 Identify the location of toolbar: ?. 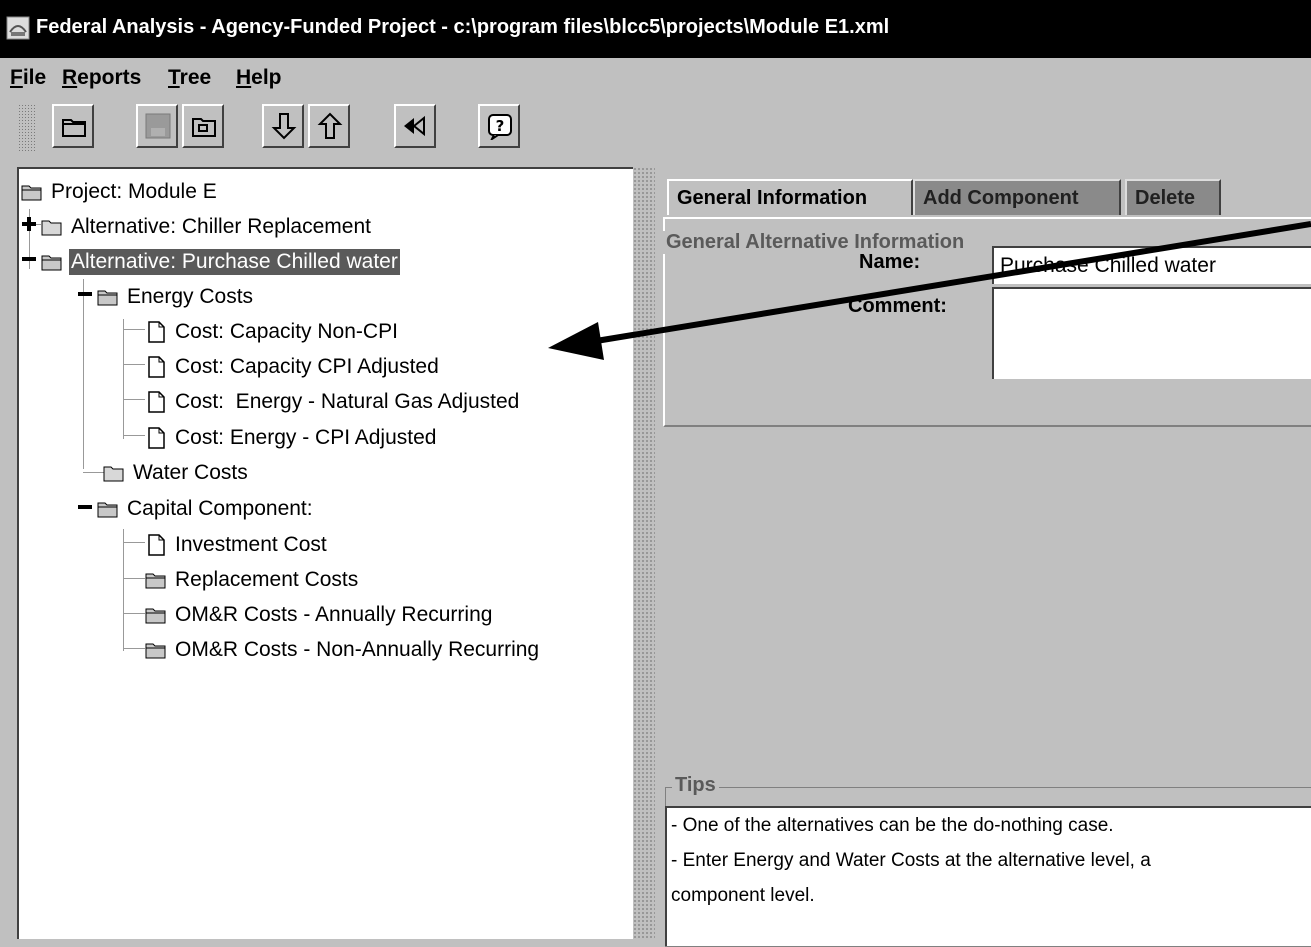
(655, 130).